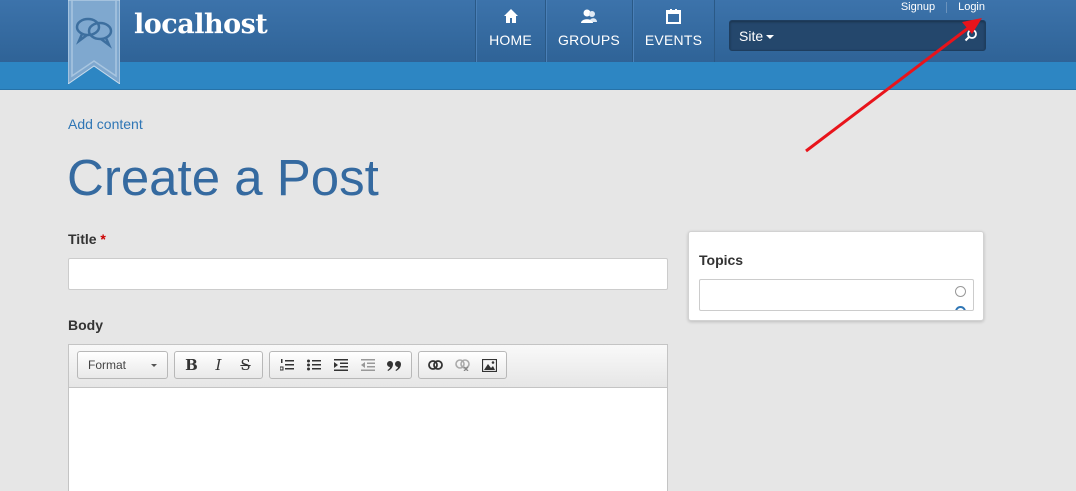 The height and width of the screenshot is (491, 1076). Describe the element at coordinates (82, 239) in the screenshot. I see `title-label-text: Title` at that location.